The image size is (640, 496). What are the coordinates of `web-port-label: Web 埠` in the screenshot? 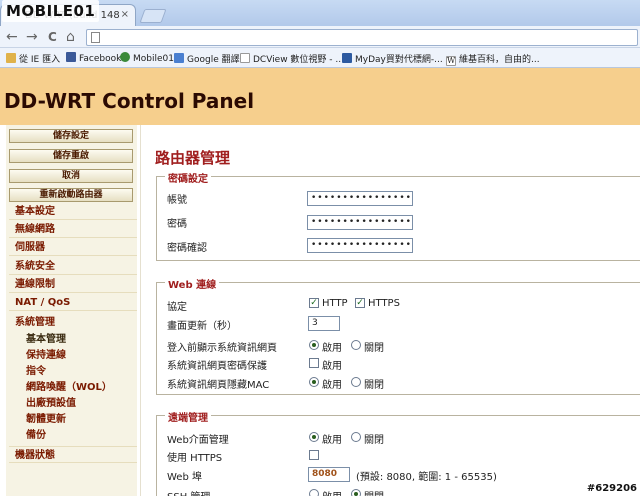 It's located at (184, 477).